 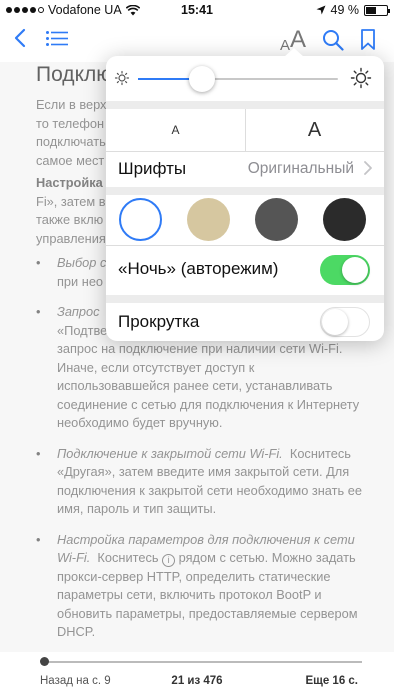 What do you see at coordinates (344, 219) in the screenshot?
I see `theme-night-button` at bounding box center [344, 219].